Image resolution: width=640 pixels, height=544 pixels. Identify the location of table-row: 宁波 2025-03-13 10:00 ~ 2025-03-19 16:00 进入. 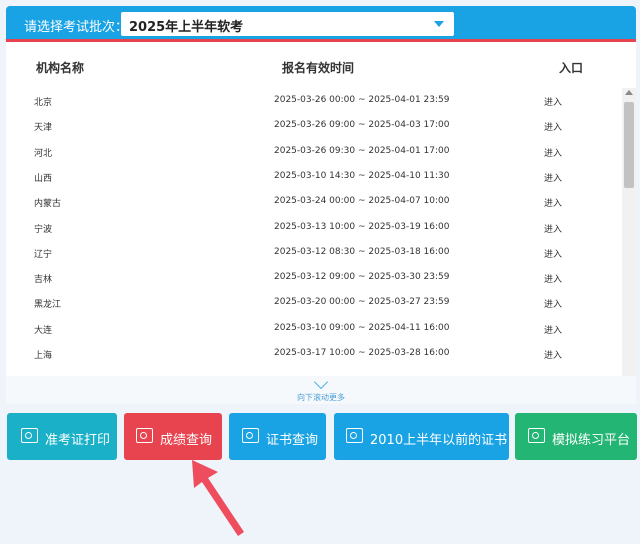
(314, 227).